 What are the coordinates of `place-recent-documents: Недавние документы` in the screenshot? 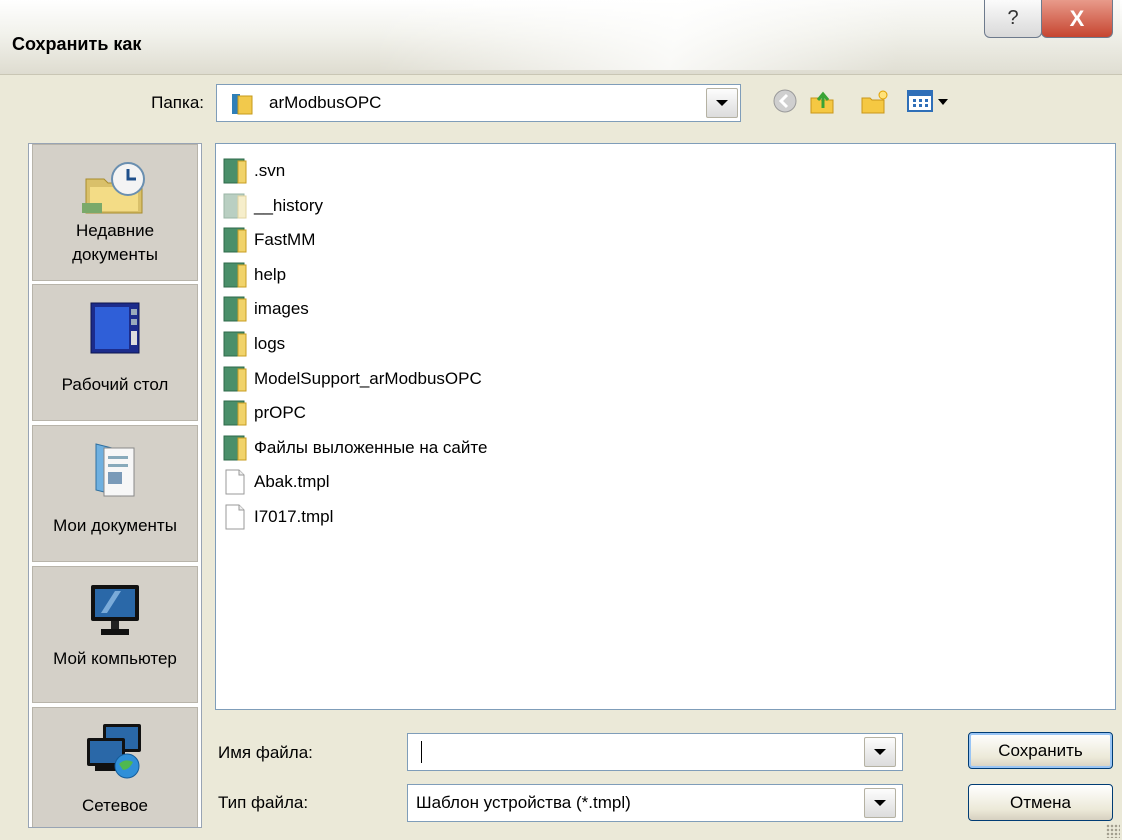 It's located at (115, 212).